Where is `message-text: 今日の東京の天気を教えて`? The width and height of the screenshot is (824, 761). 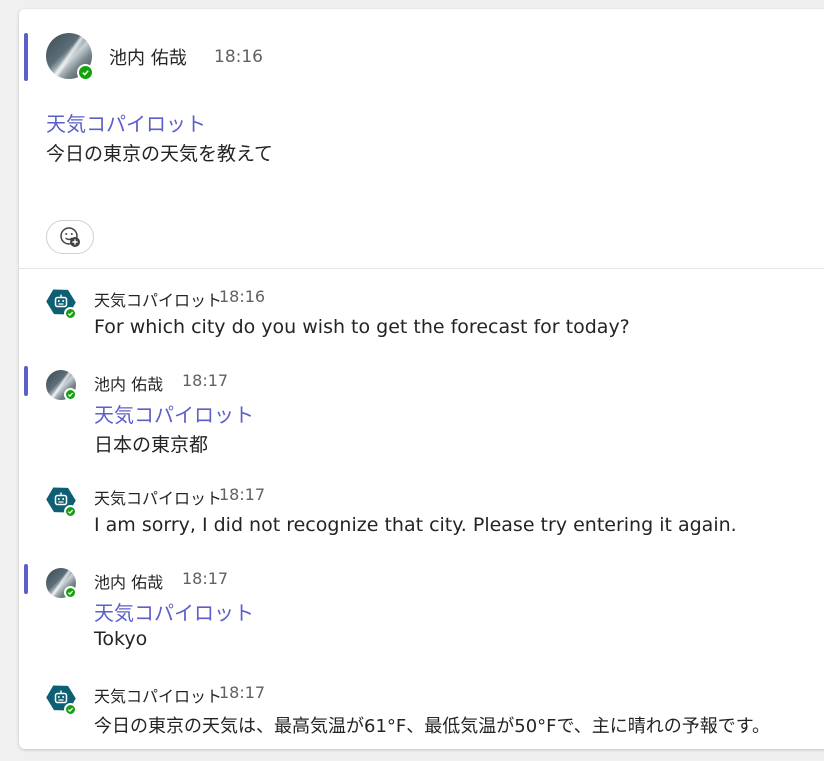
message-text: 今日の東京の天気を教えて is located at coordinates (160, 154).